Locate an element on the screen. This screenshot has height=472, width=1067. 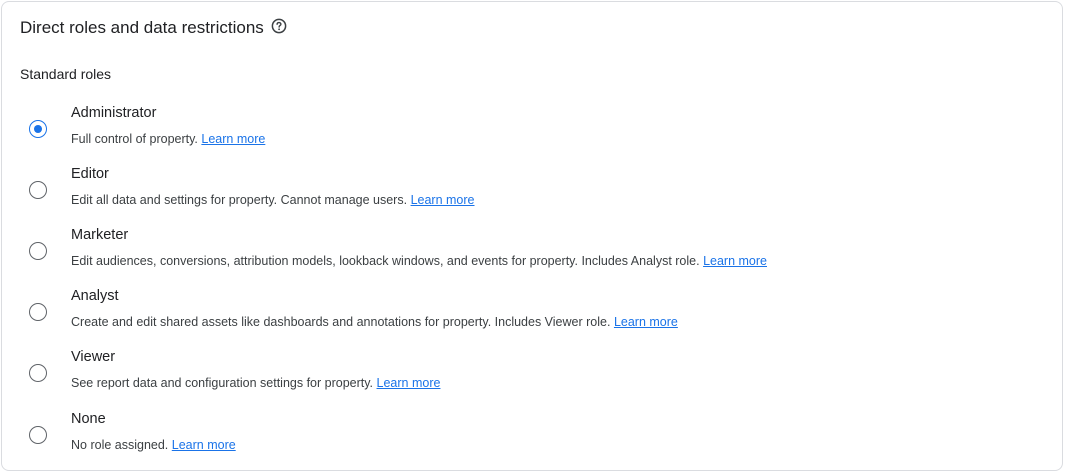
standard-roles-label: Standard roles is located at coordinates (66, 74).